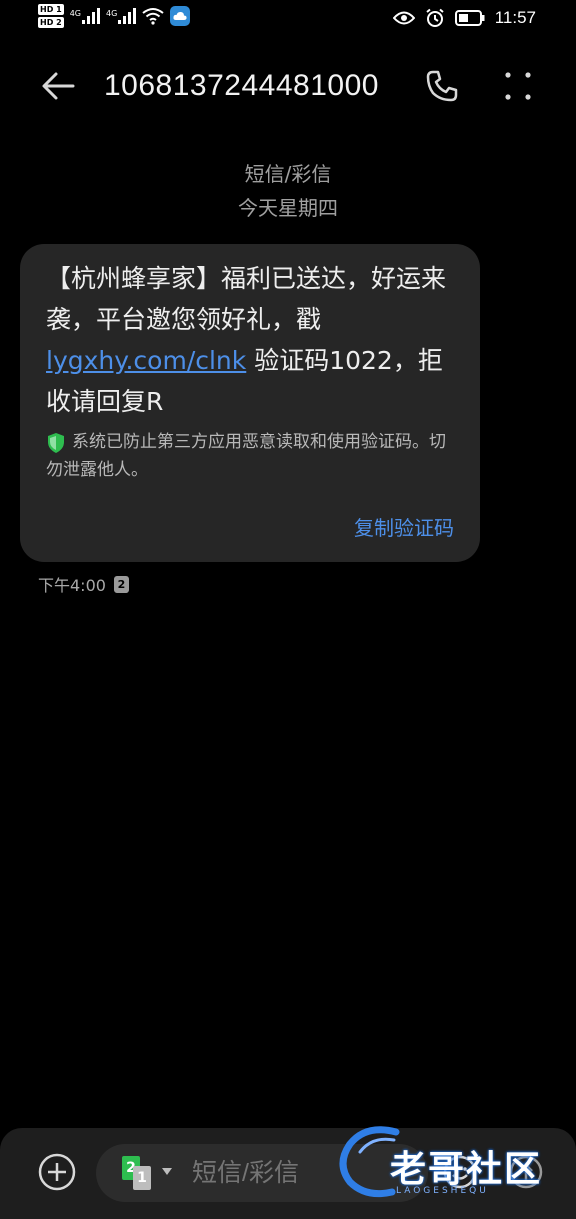 Image resolution: width=576 pixels, height=1219 pixels. What do you see at coordinates (153, 16) in the screenshot?
I see `wifi-icon` at bounding box center [153, 16].